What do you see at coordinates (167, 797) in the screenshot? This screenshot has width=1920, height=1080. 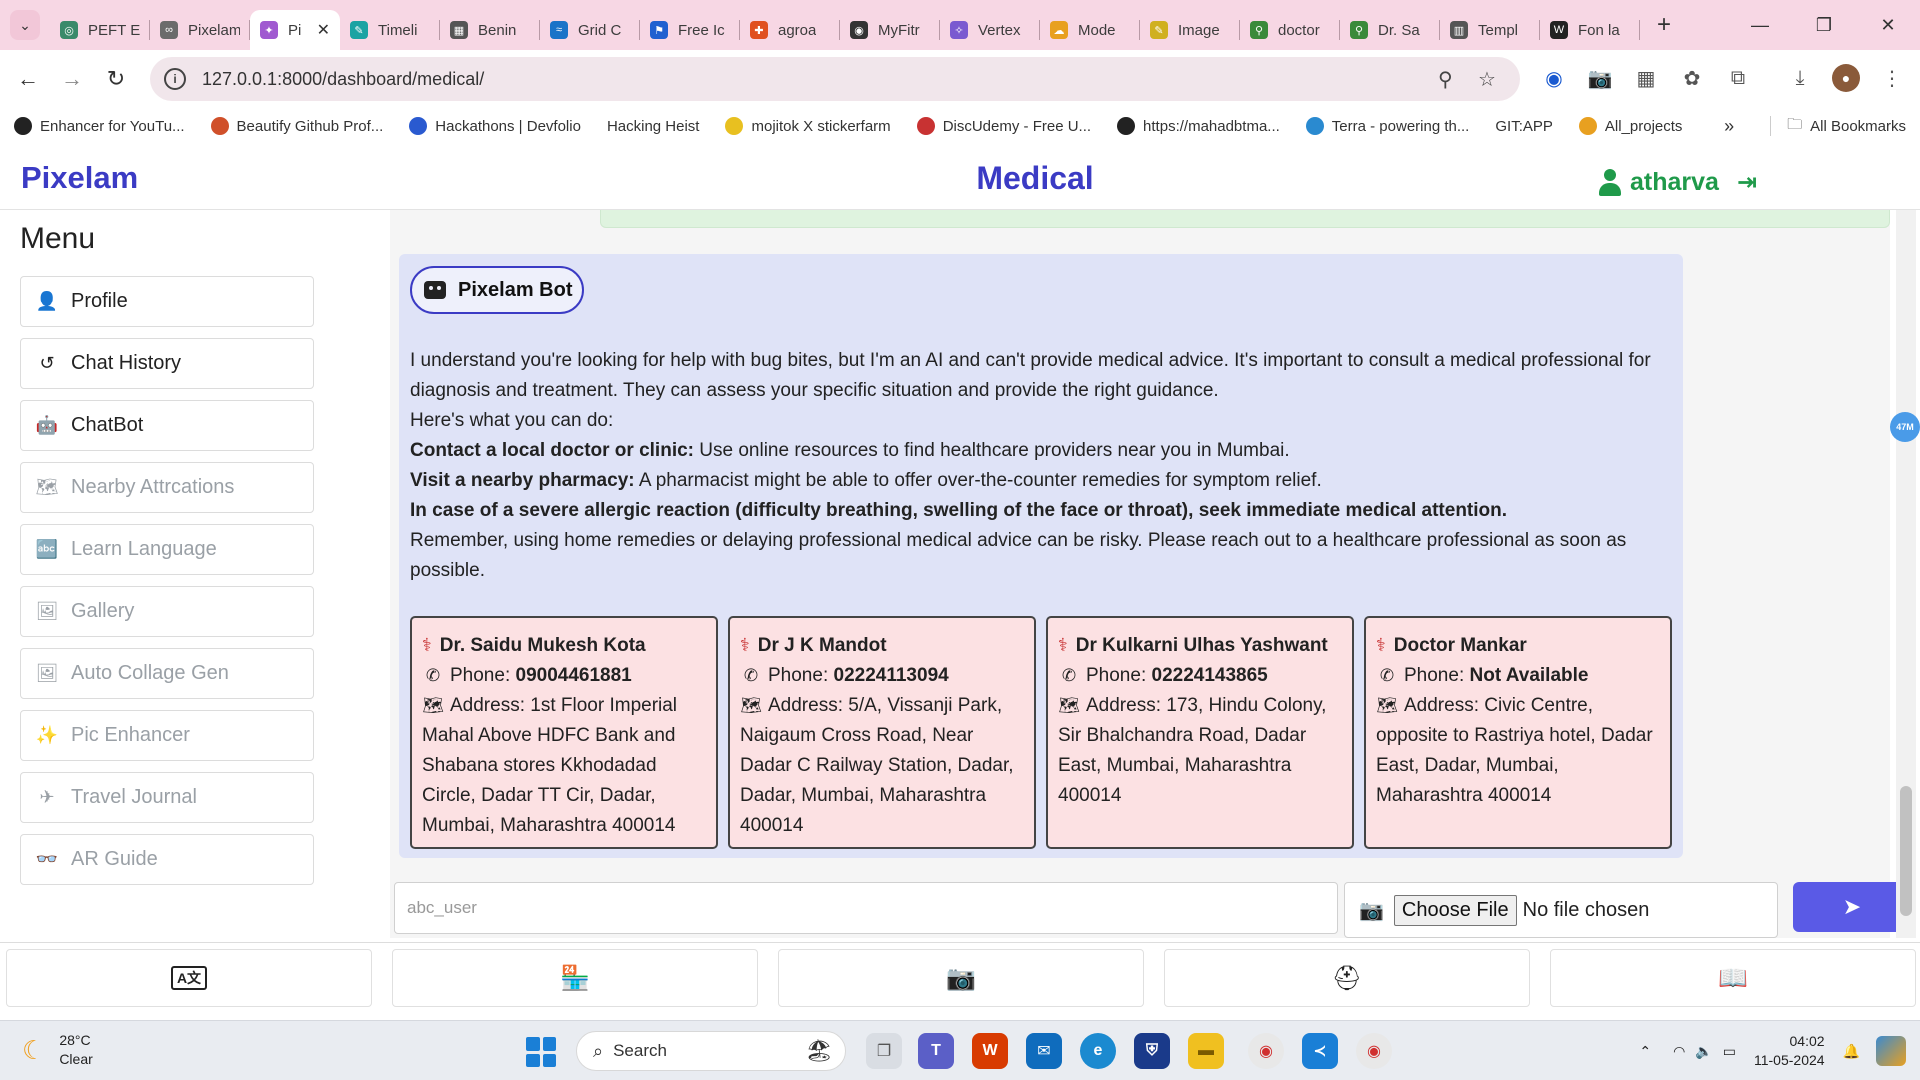 I see `menu-item-travel-journal: ✈ Travel Journal` at bounding box center [167, 797].